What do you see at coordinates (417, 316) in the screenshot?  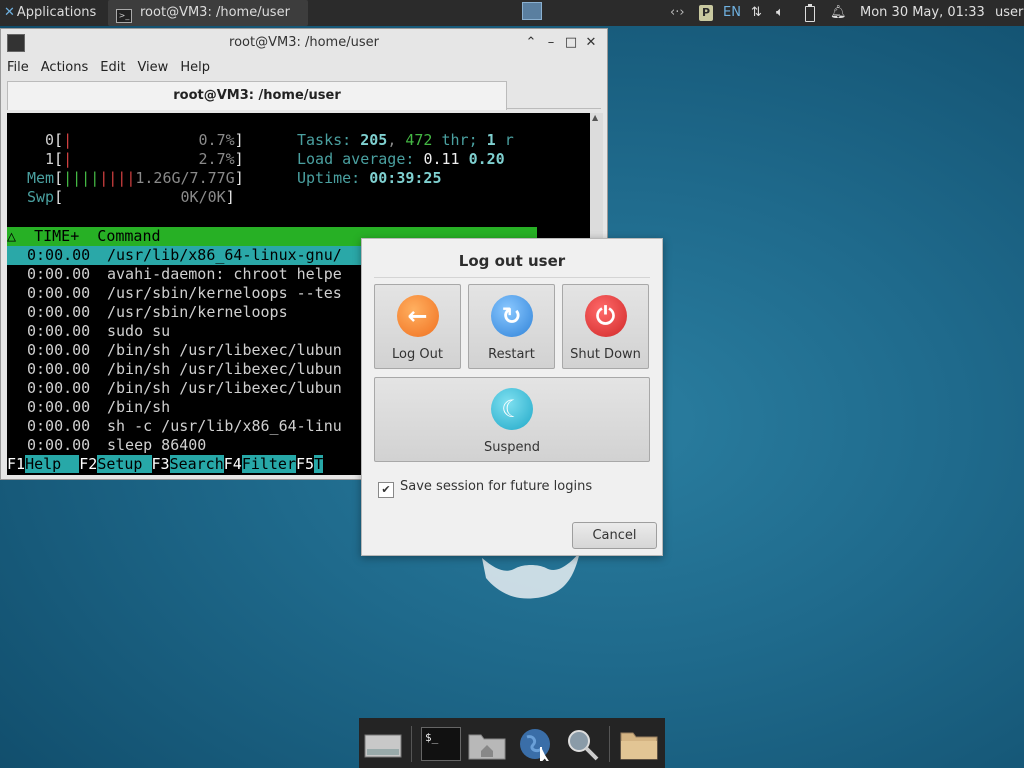 I see `arrow-left-icon: ←` at bounding box center [417, 316].